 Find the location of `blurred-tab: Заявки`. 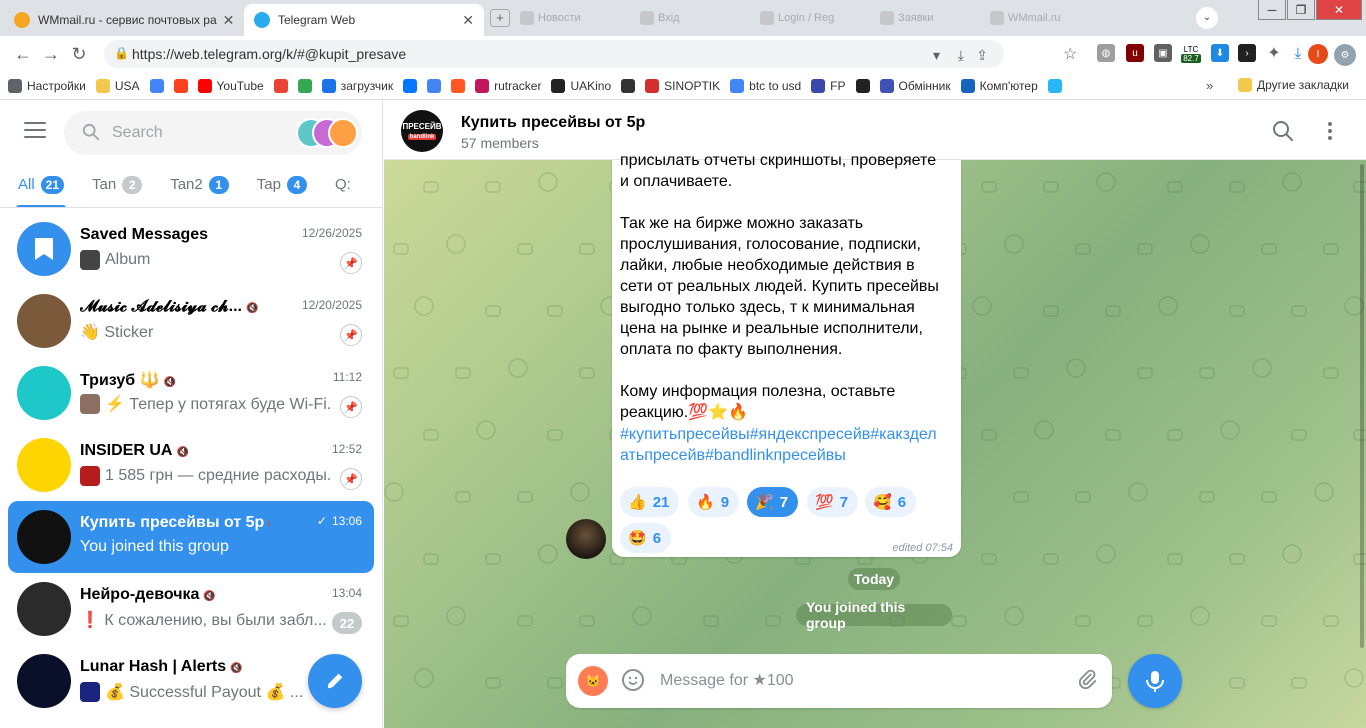

blurred-tab: Заявки is located at coordinates (930, 18).